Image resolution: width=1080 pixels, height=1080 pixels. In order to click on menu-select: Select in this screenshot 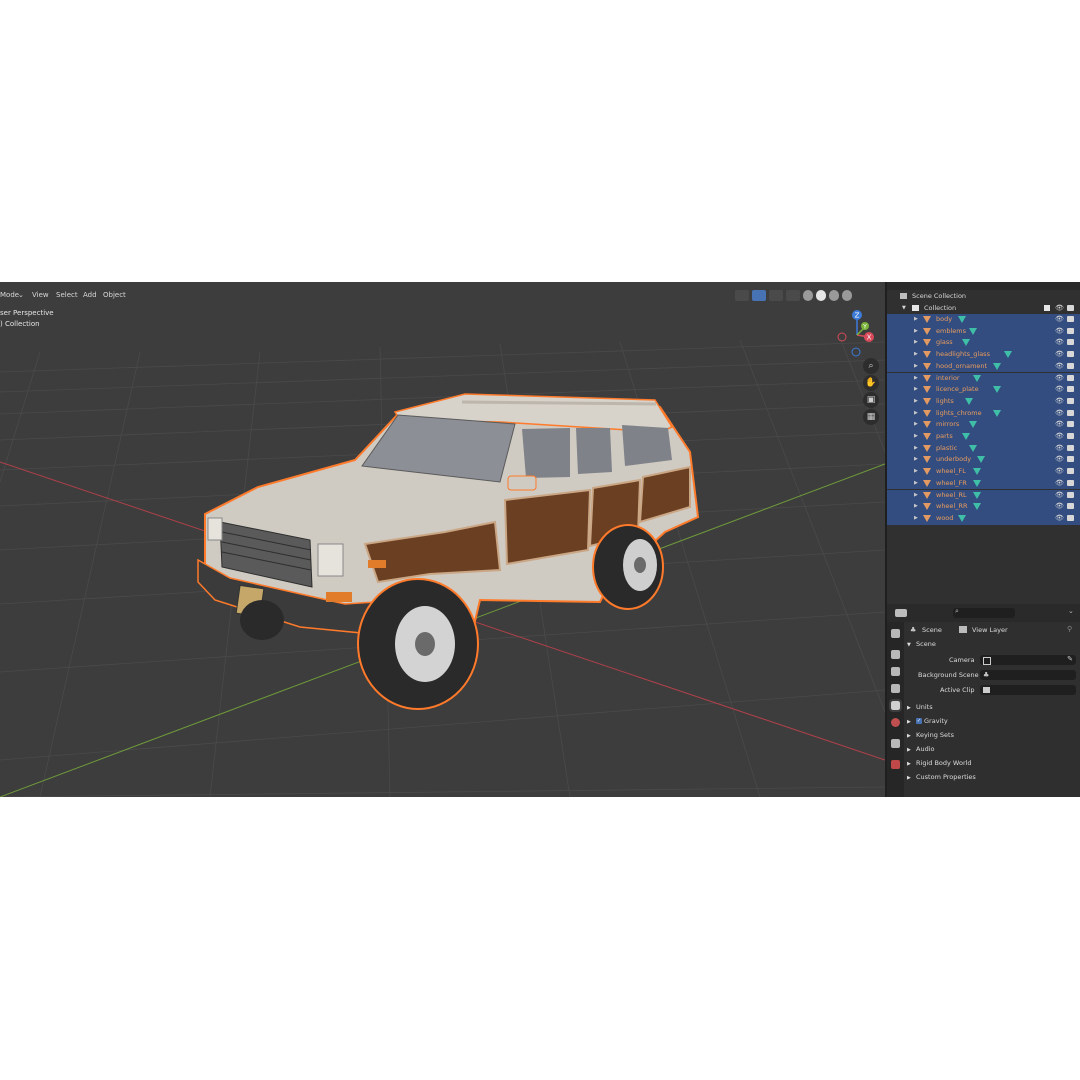, I will do `click(67, 295)`.